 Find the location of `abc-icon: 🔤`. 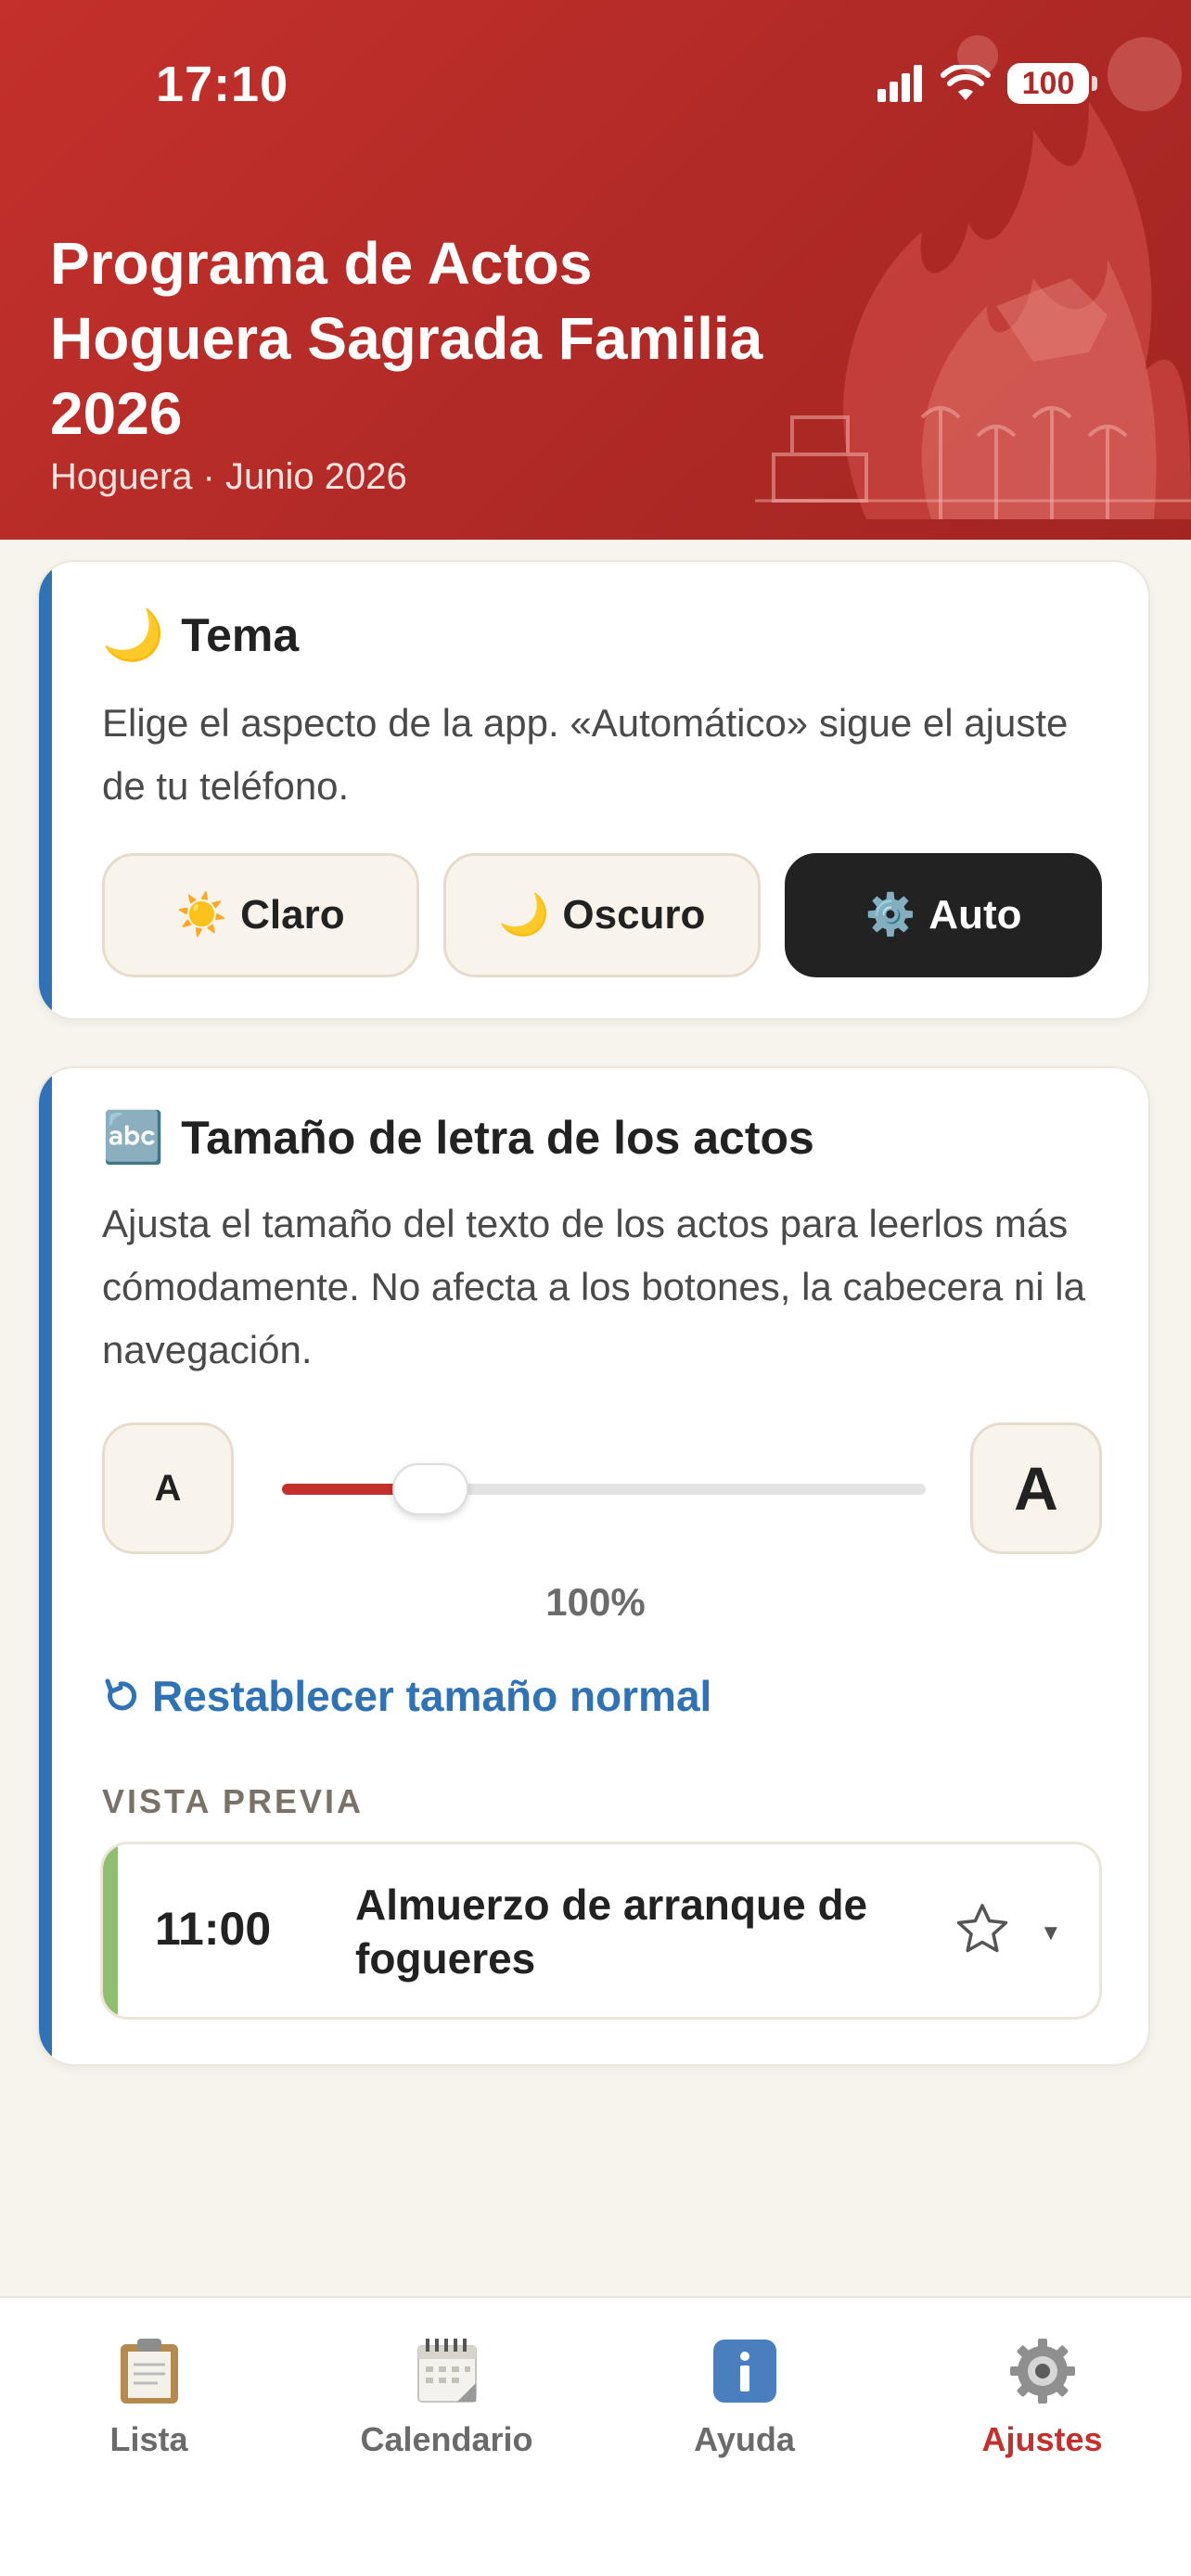

abc-icon: 🔤 is located at coordinates (133, 1138).